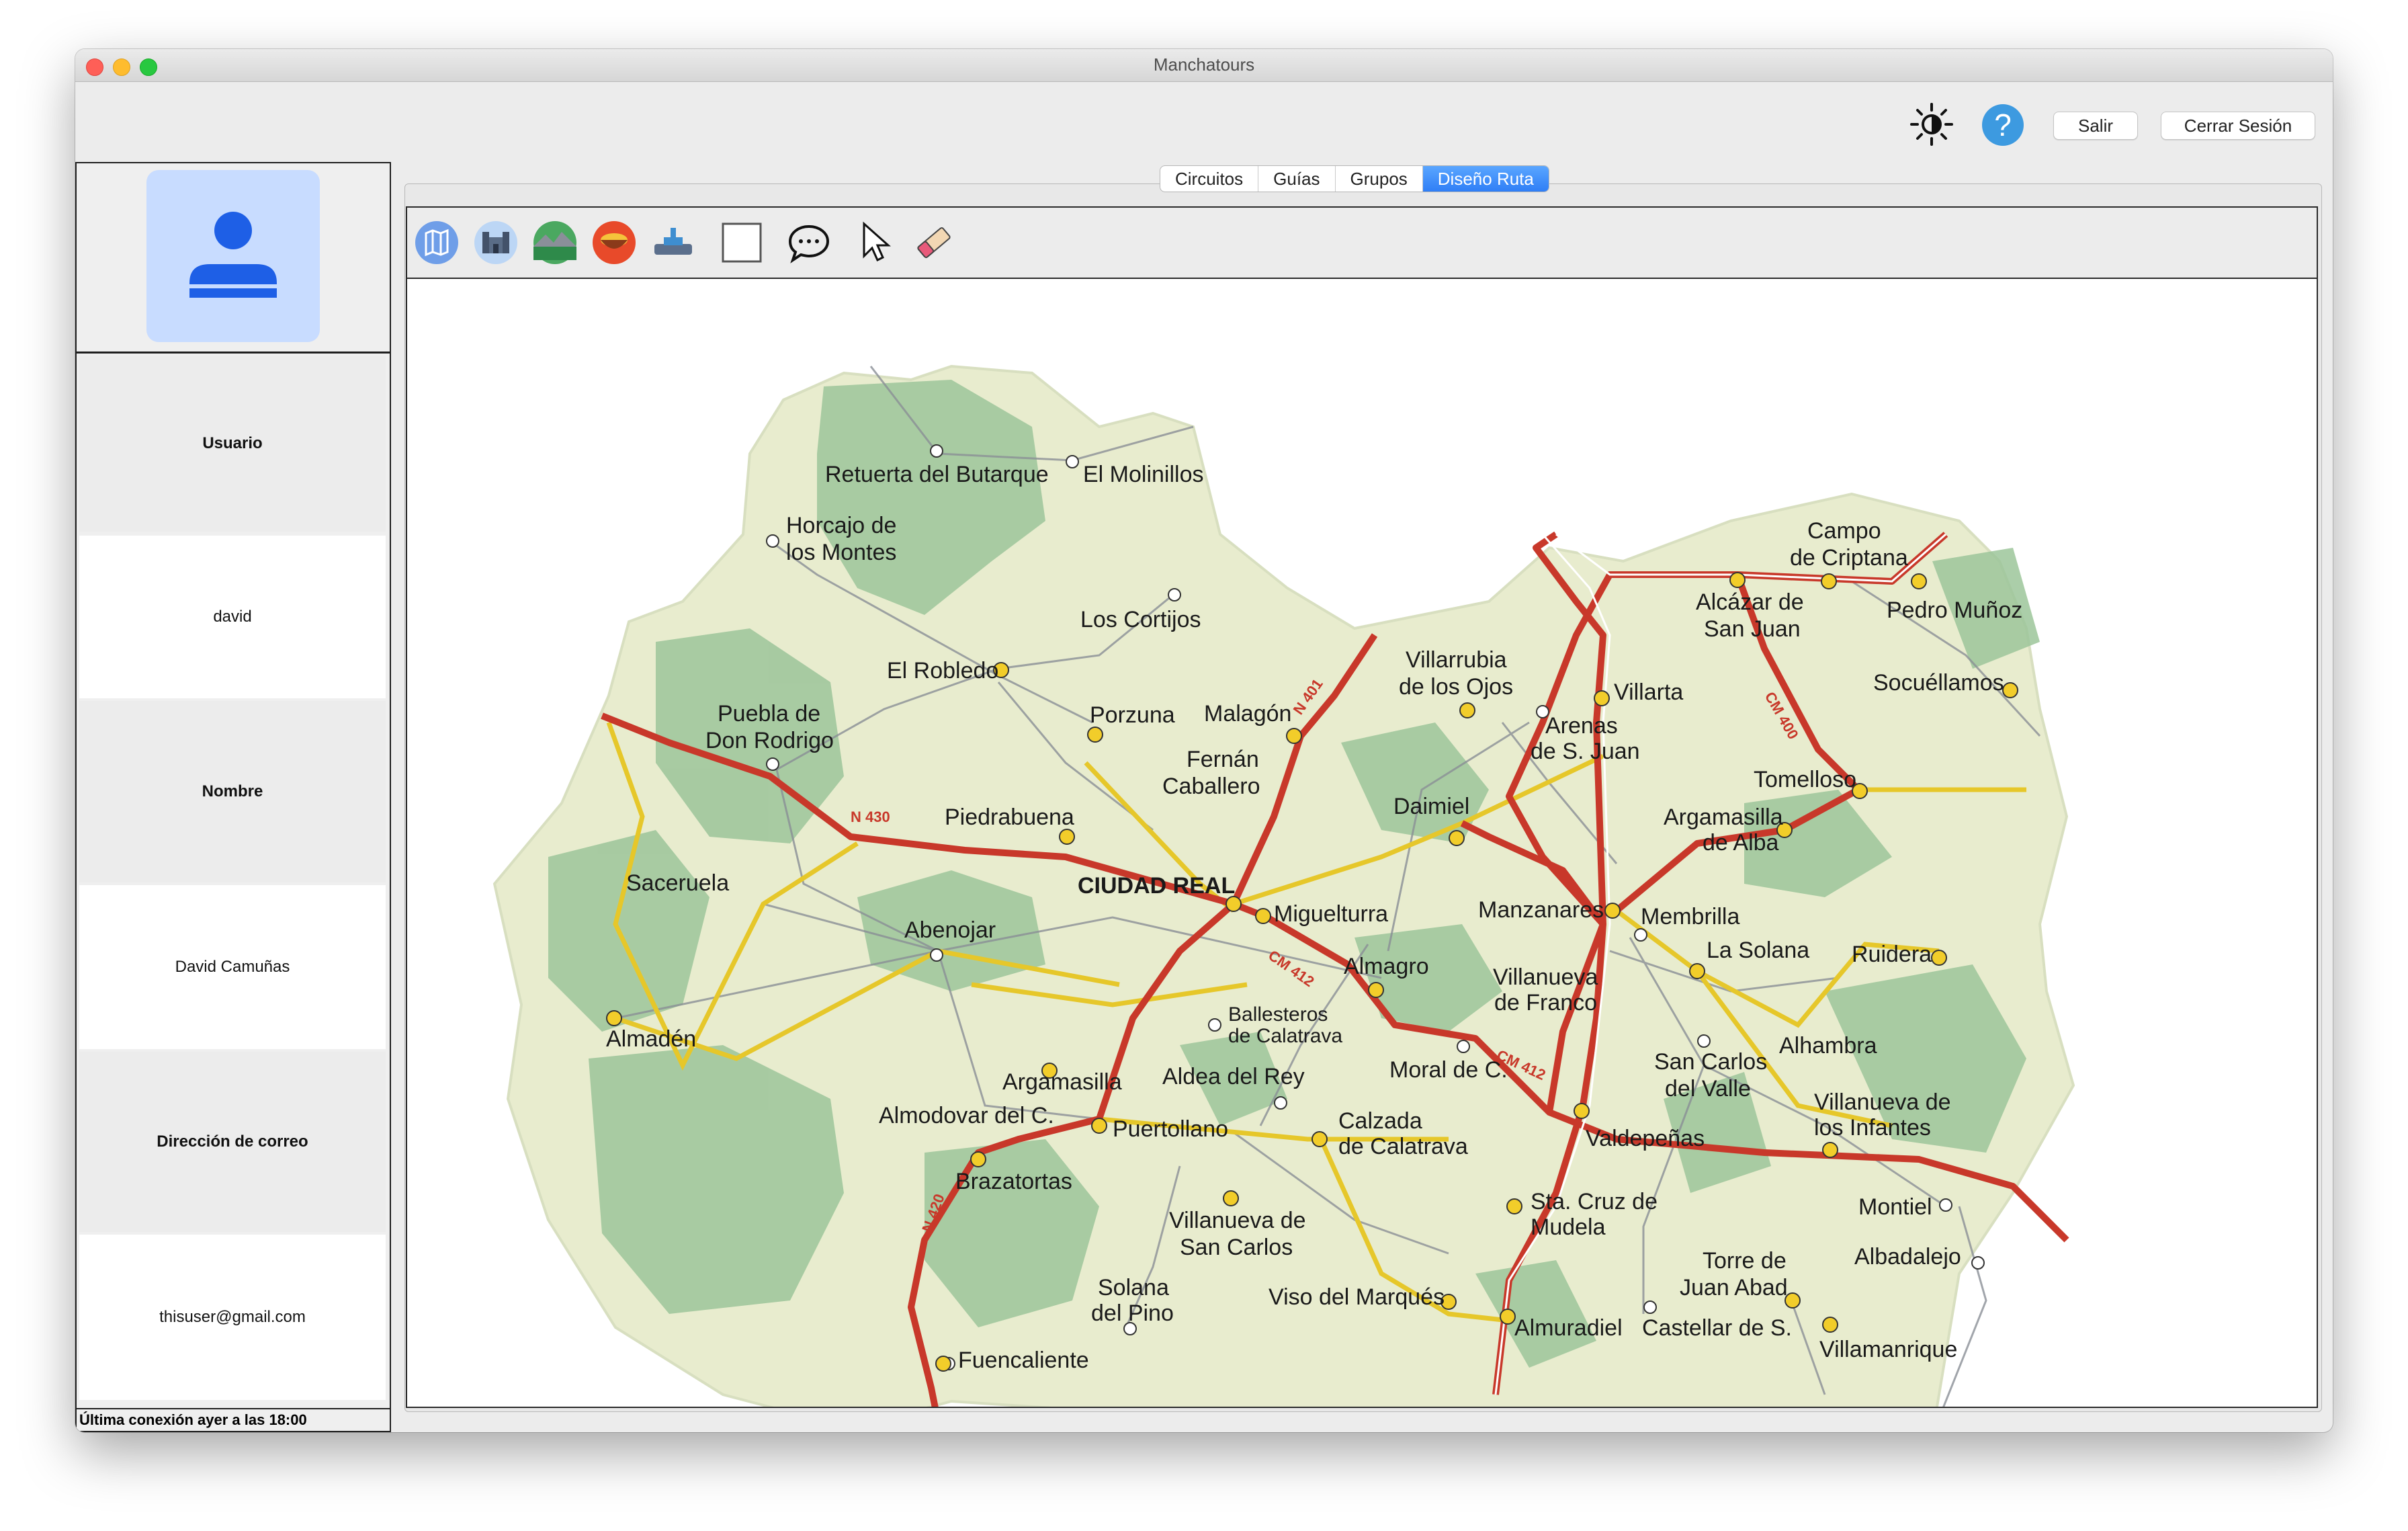 The image size is (2408, 1531). Describe the element at coordinates (1595, 1201) in the screenshot. I see `place-label: Sta. Cruz de` at that location.